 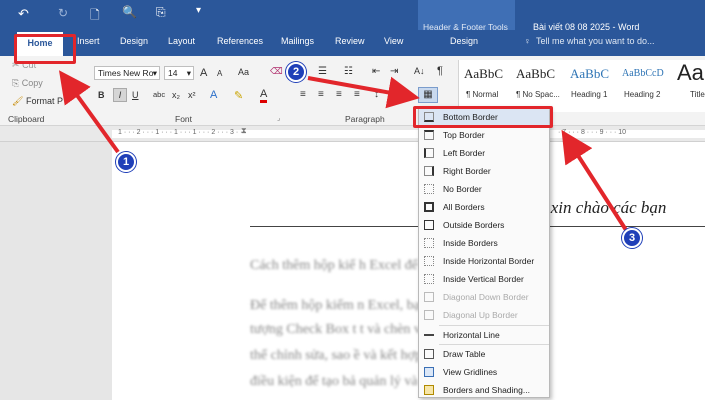 I want to click on step-badge-2: 2, so click(x=296, y=72).